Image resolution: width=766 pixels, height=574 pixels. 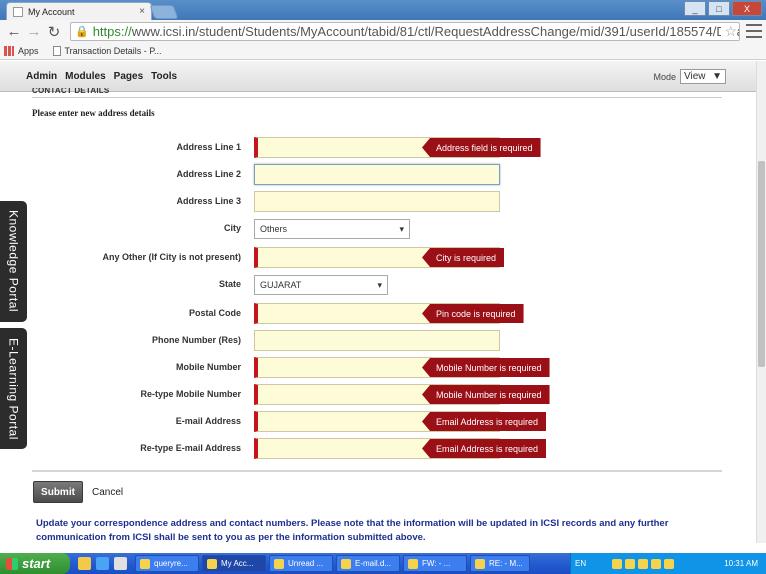 I want to click on mode-select: View ▼, so click(x=703, y=76).